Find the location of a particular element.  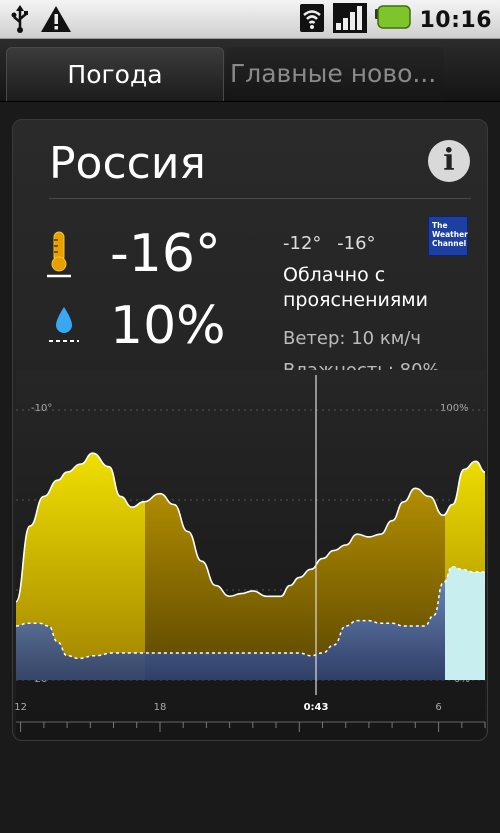

temp-low: -12° is located at coordinates (302, 243).